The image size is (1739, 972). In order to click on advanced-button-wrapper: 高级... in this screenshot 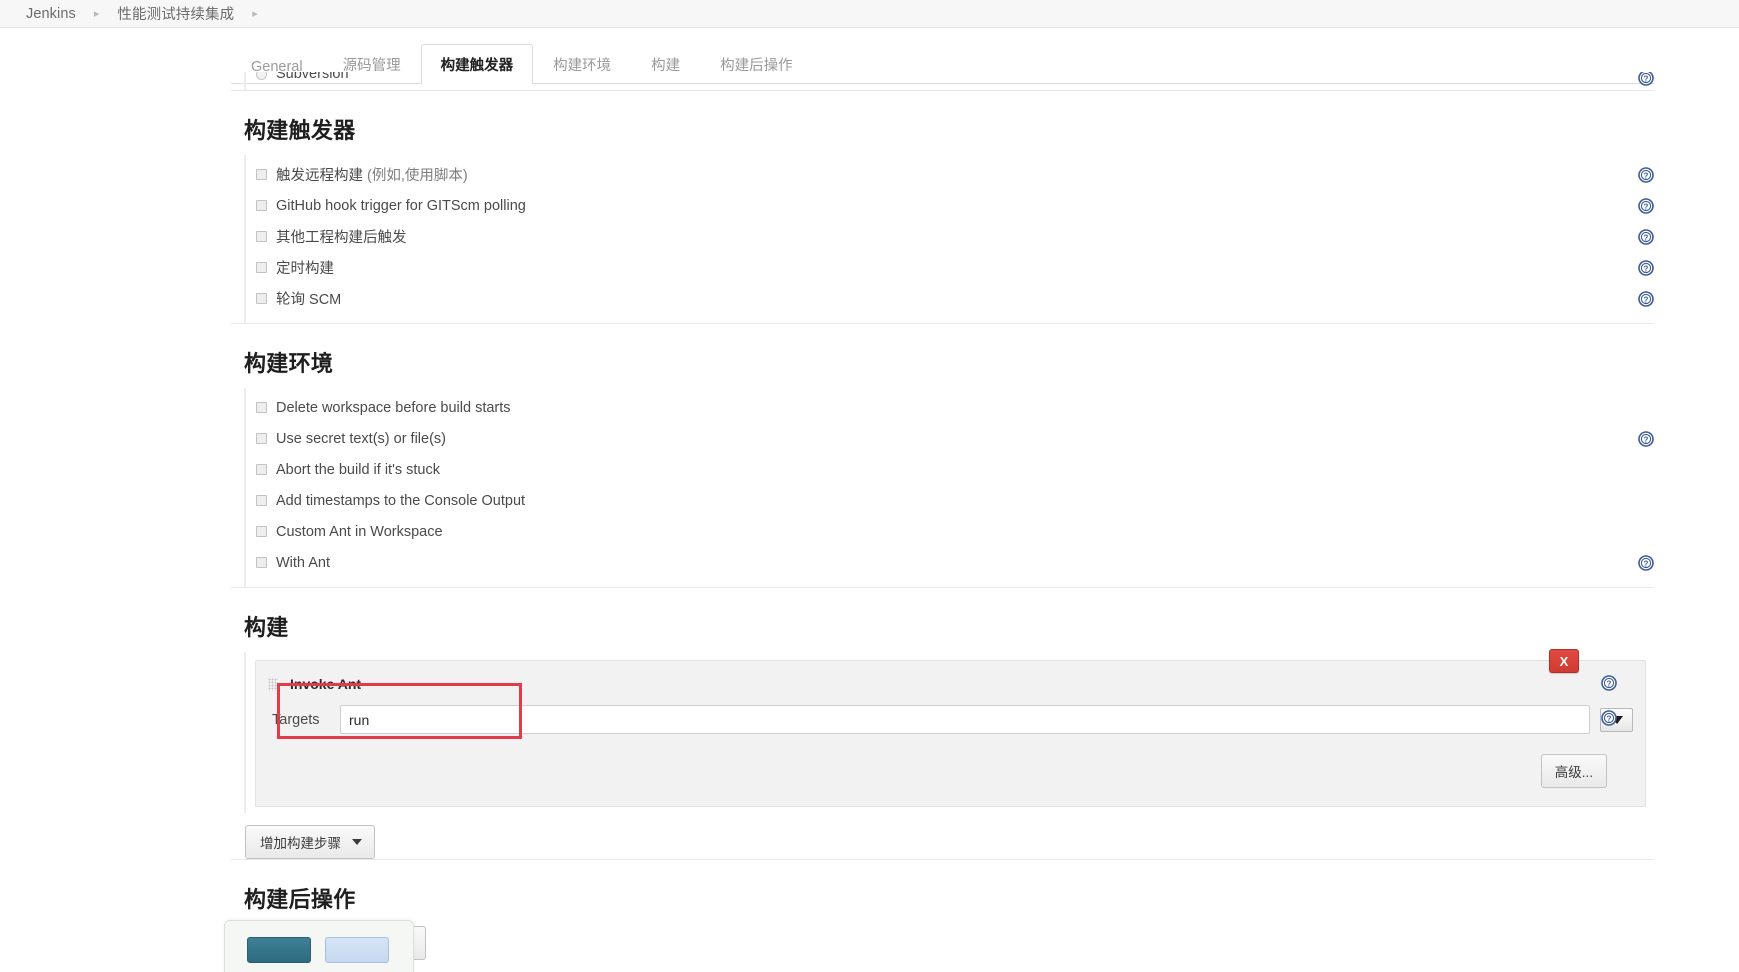, I will do `click(950, 771)`.